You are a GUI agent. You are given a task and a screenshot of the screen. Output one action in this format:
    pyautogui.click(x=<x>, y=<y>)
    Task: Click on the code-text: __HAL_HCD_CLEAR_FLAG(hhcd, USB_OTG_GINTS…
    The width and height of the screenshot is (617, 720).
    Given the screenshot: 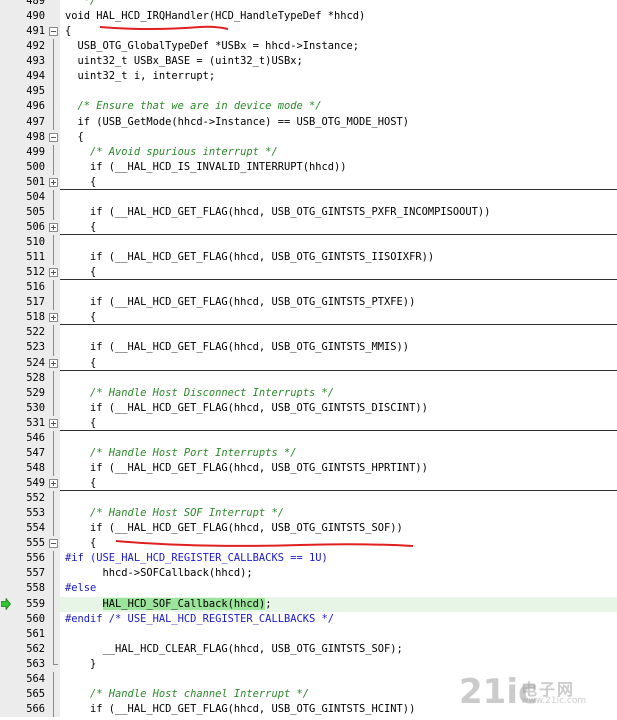 What is the action you would take?
    pyautogui.click(x=234, y=649)
    